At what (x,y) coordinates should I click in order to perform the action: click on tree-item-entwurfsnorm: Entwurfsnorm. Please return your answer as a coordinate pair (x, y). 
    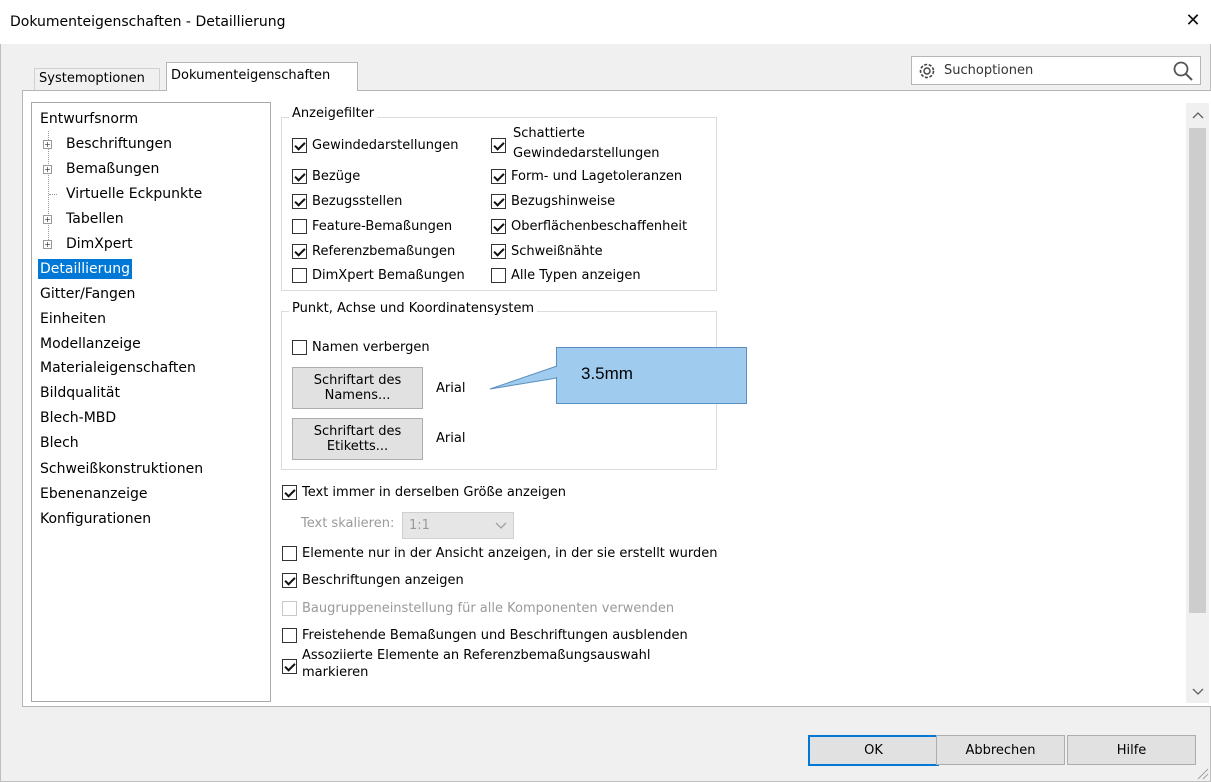
    Looking at the image, I should click on (89, 119).